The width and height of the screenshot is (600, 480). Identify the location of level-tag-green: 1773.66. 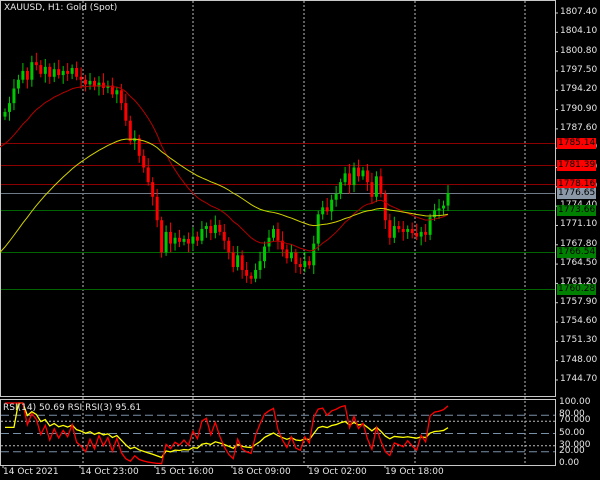
(576, 210).